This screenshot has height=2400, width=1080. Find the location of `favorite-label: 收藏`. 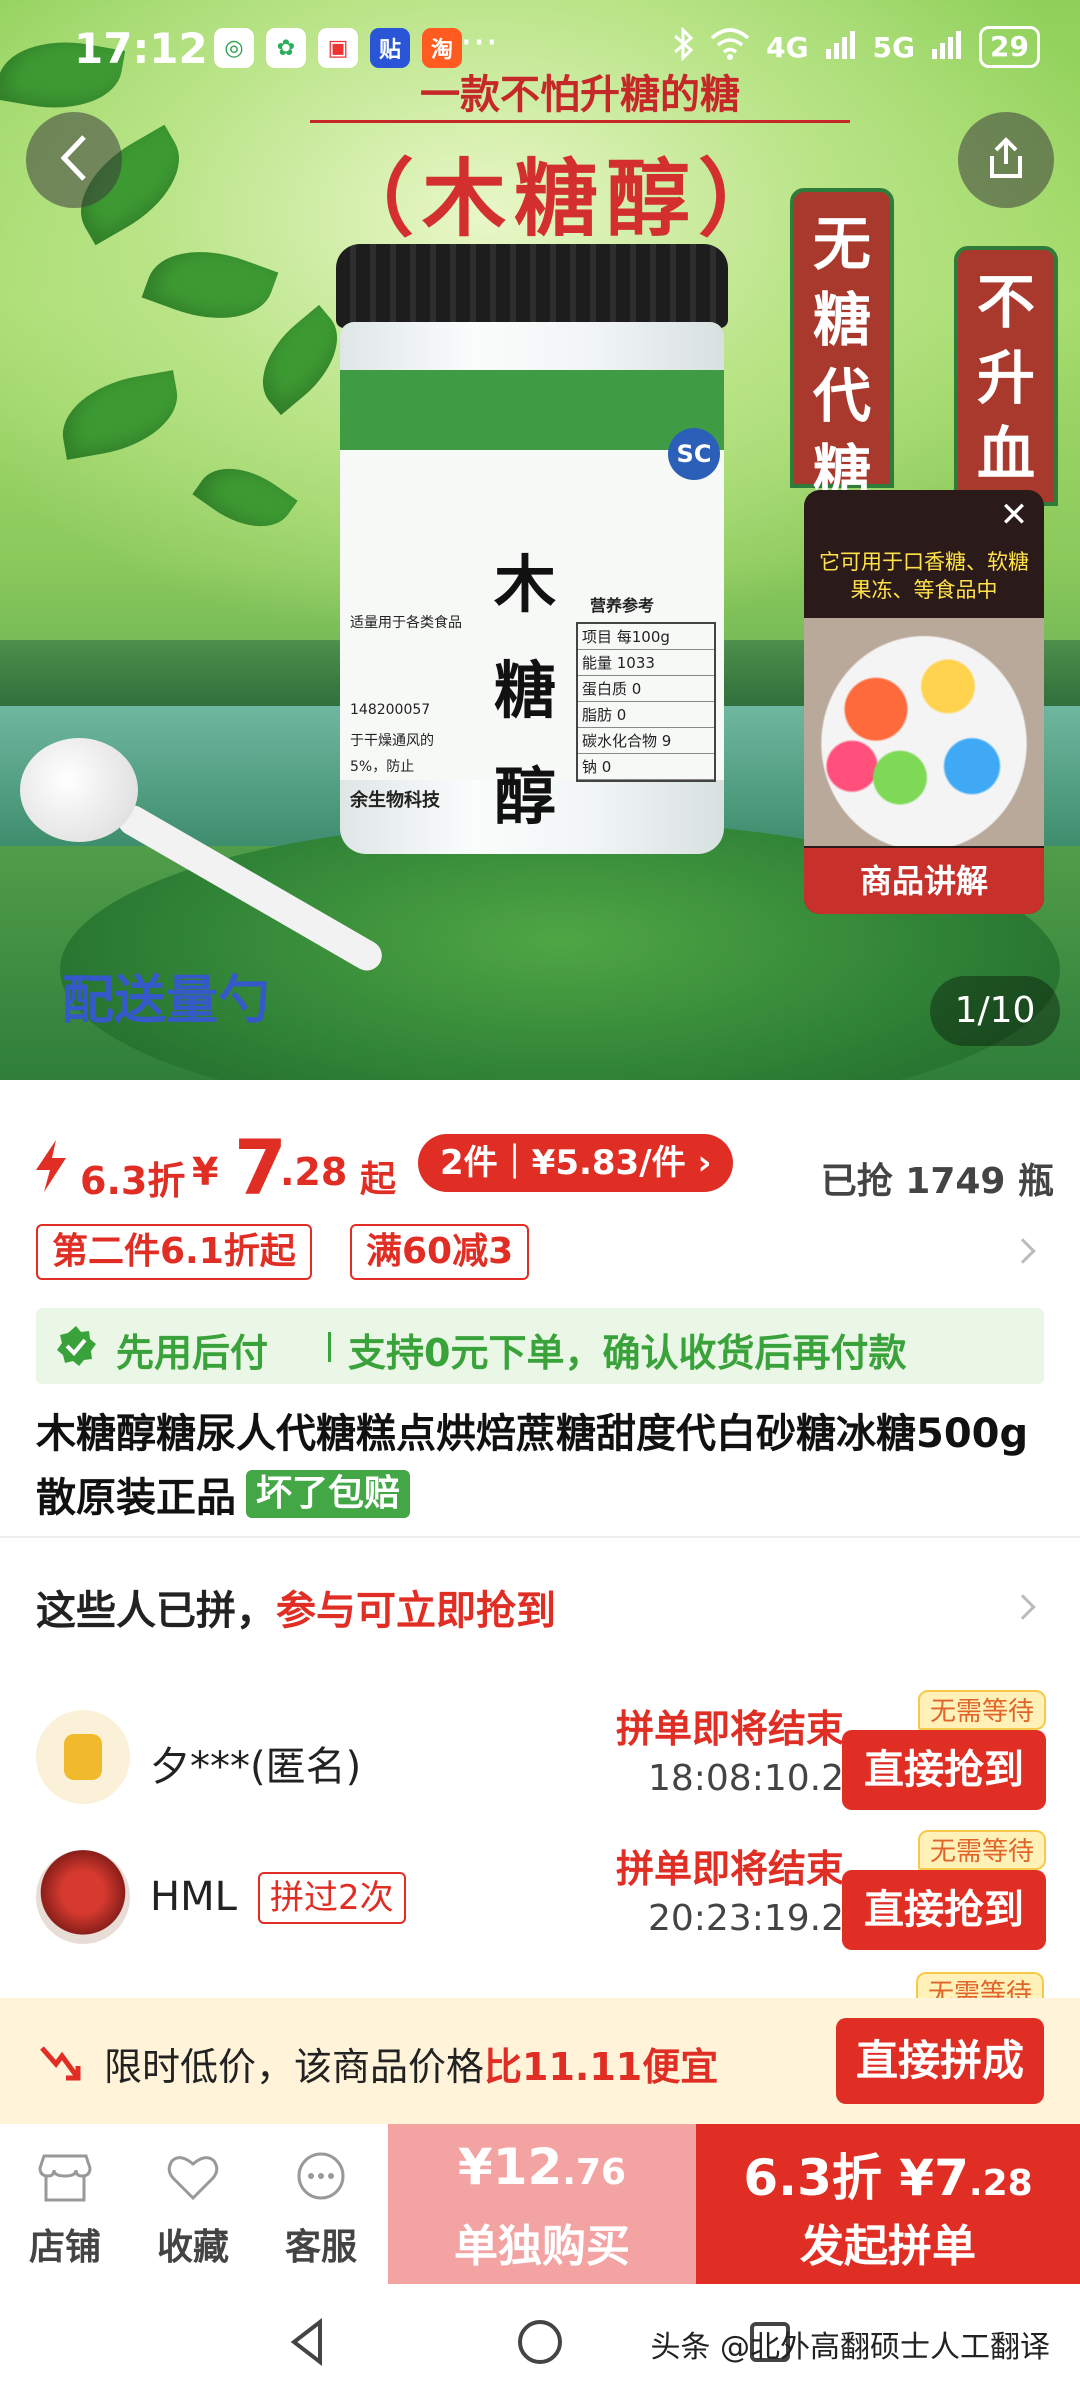

favorite-label: 收藏 is located at coordinates (192, 2247).